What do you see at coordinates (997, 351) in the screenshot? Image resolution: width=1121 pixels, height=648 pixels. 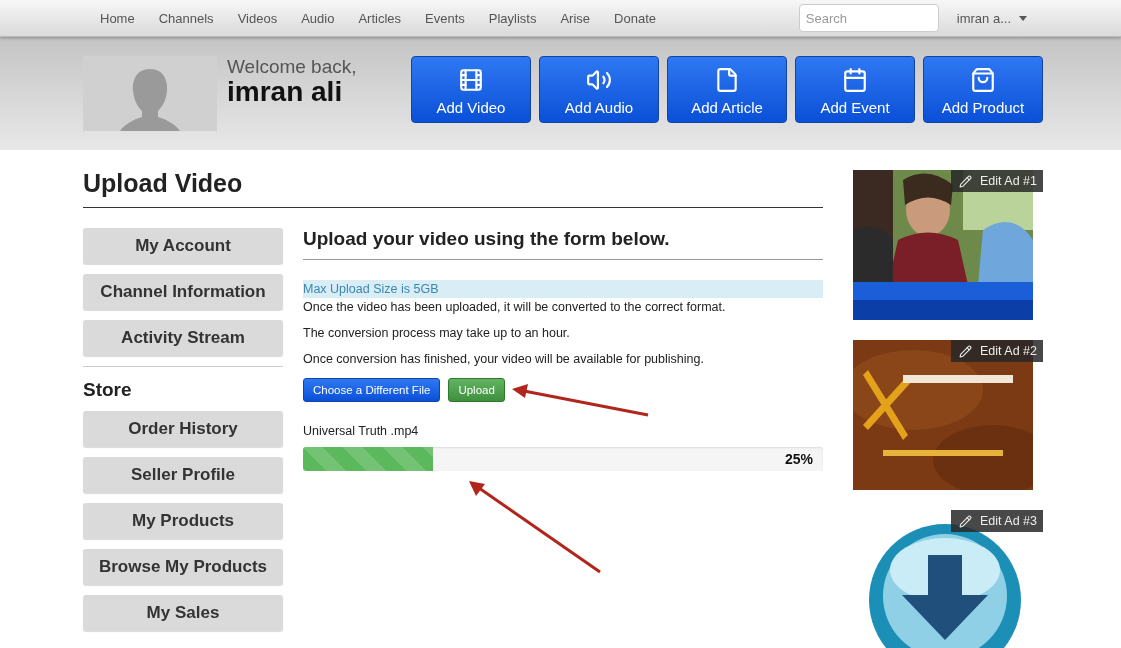 I see `edit-ad-link: Edit Ad #2` at bounding box center [997, 351].